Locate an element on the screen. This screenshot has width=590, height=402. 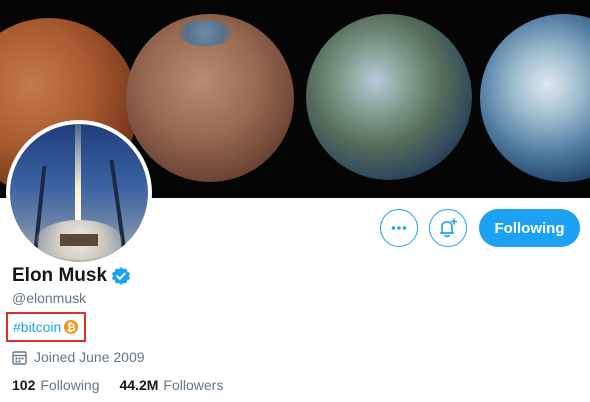
followers-stat-link: 44.2M Followers is located at coordinates (172, 385).